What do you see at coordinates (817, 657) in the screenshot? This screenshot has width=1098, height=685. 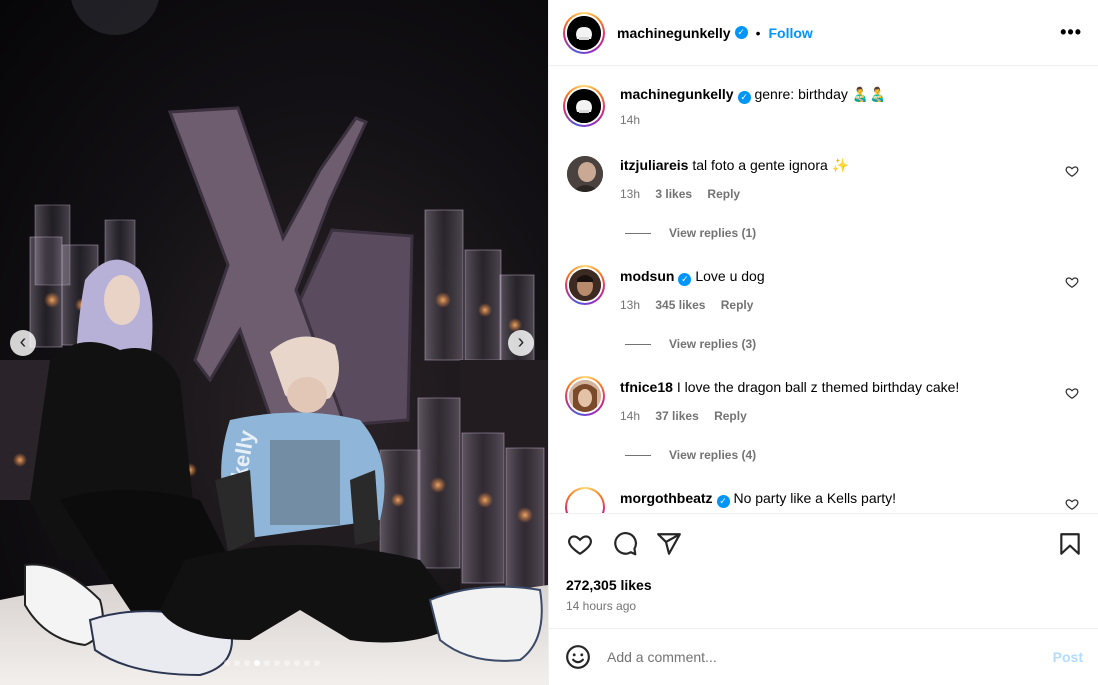 I see `comment-input` at bounding box center [817, 657].